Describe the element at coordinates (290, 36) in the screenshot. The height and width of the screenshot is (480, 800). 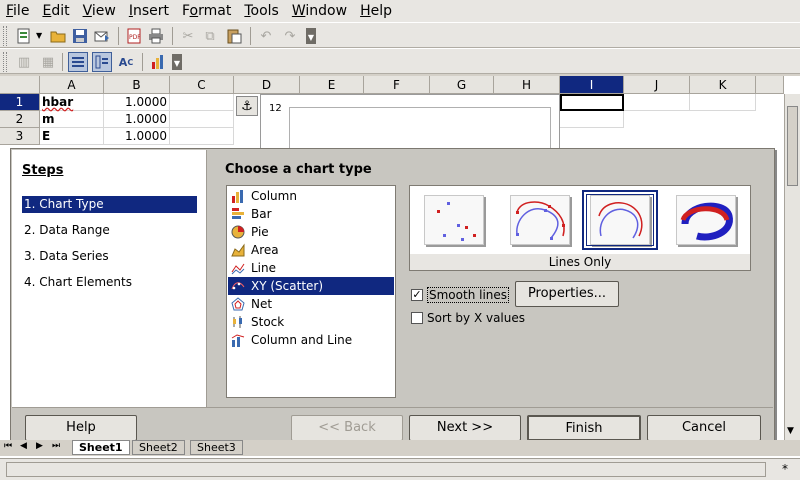
I see `redo-icon: ↷` at that location.